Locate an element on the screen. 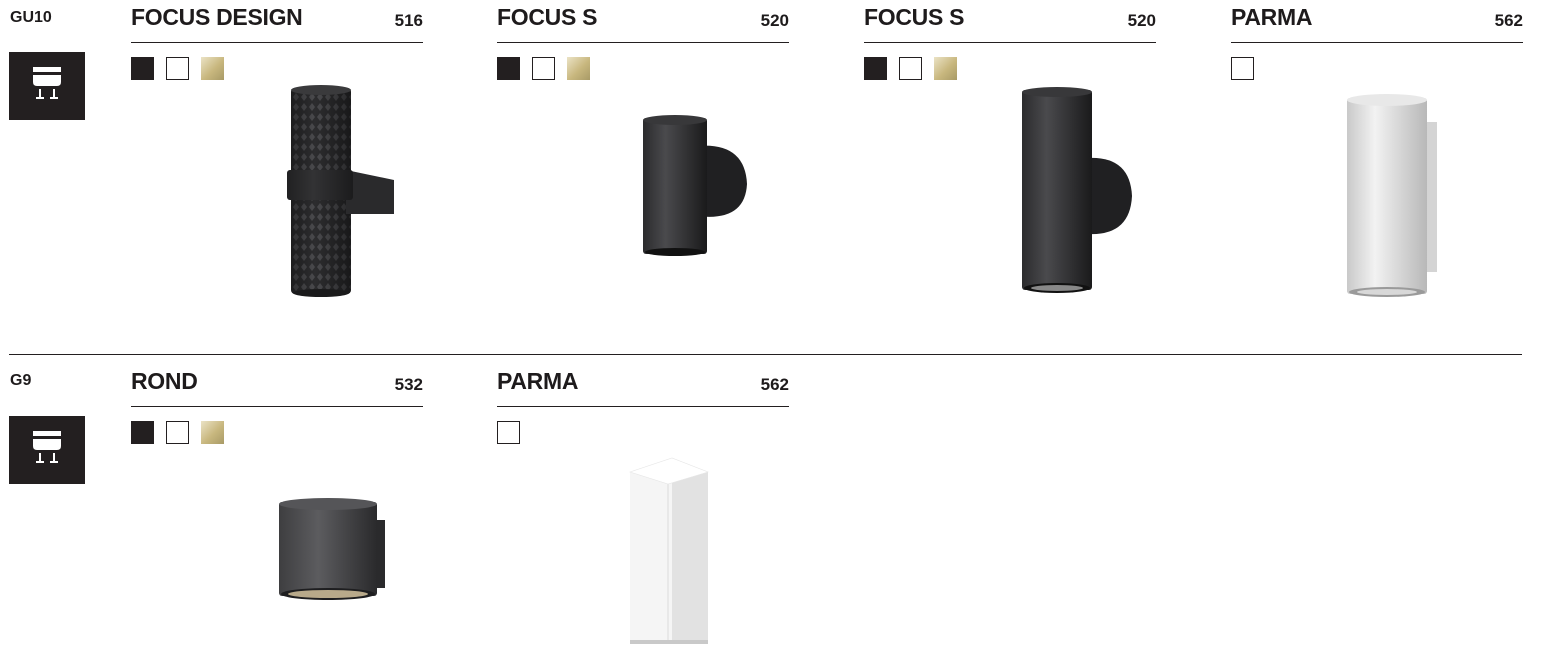 The width and height of the screenshot is (1541, 649). product-number: 532 is located at coordinates (408, 384).